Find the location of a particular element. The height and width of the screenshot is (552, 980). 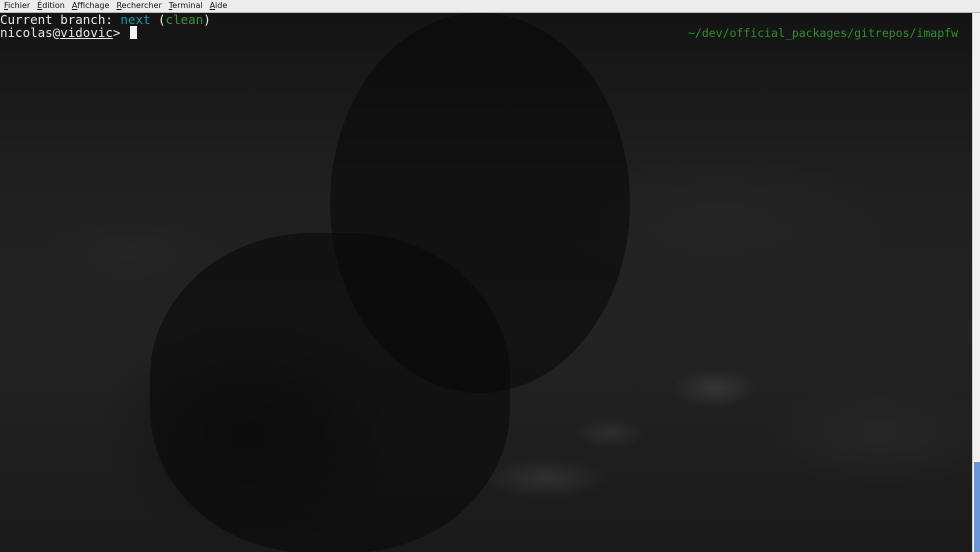

prompt-line: nicolas@vidovic> is located at coordinates (68, 33).